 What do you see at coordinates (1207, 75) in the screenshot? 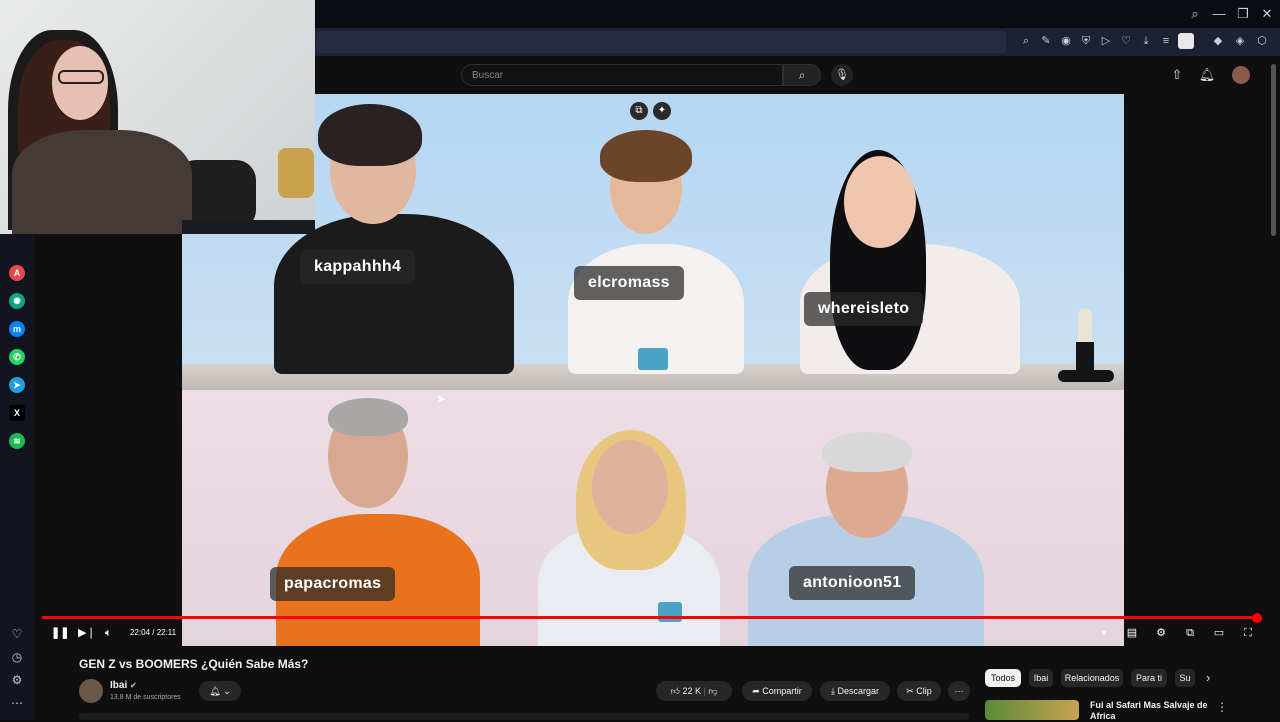
I see `notifications-icon: 🔔︎` at bounding box center [1207, 75].